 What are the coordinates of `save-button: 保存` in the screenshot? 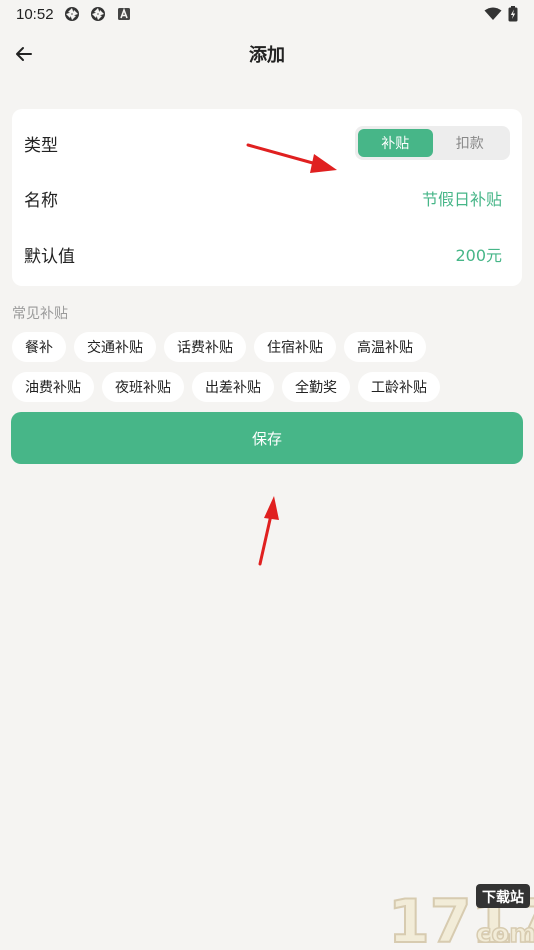 It's located at (267, 438).